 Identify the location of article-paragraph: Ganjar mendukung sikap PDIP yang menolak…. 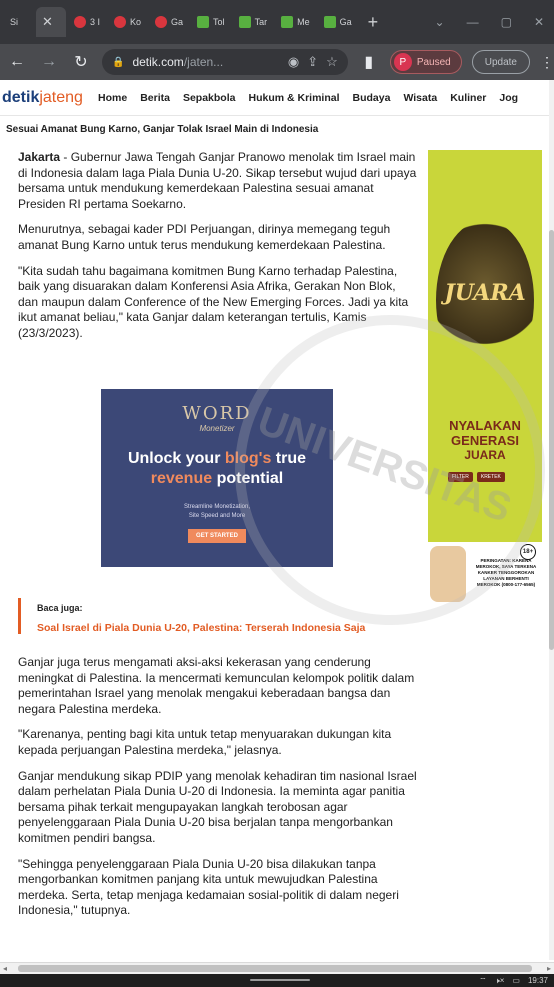
(217, 806).